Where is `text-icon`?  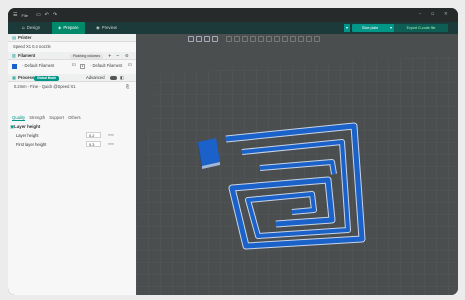 text-icon is located at coordinates (293, 39).